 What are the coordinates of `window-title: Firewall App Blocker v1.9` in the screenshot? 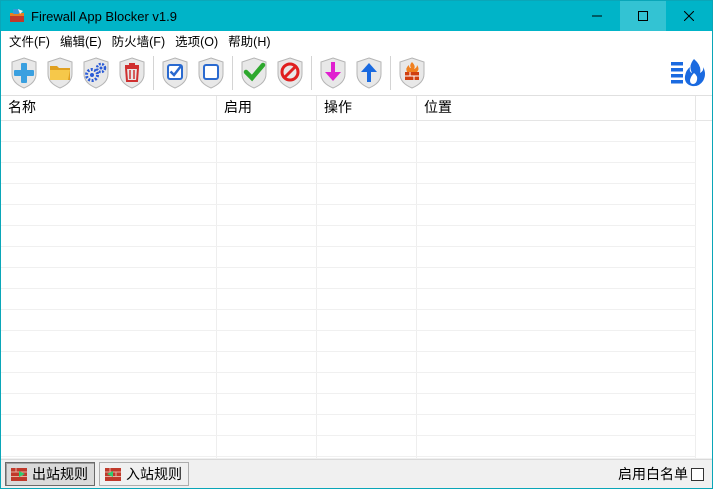 It's located at (104, 16).